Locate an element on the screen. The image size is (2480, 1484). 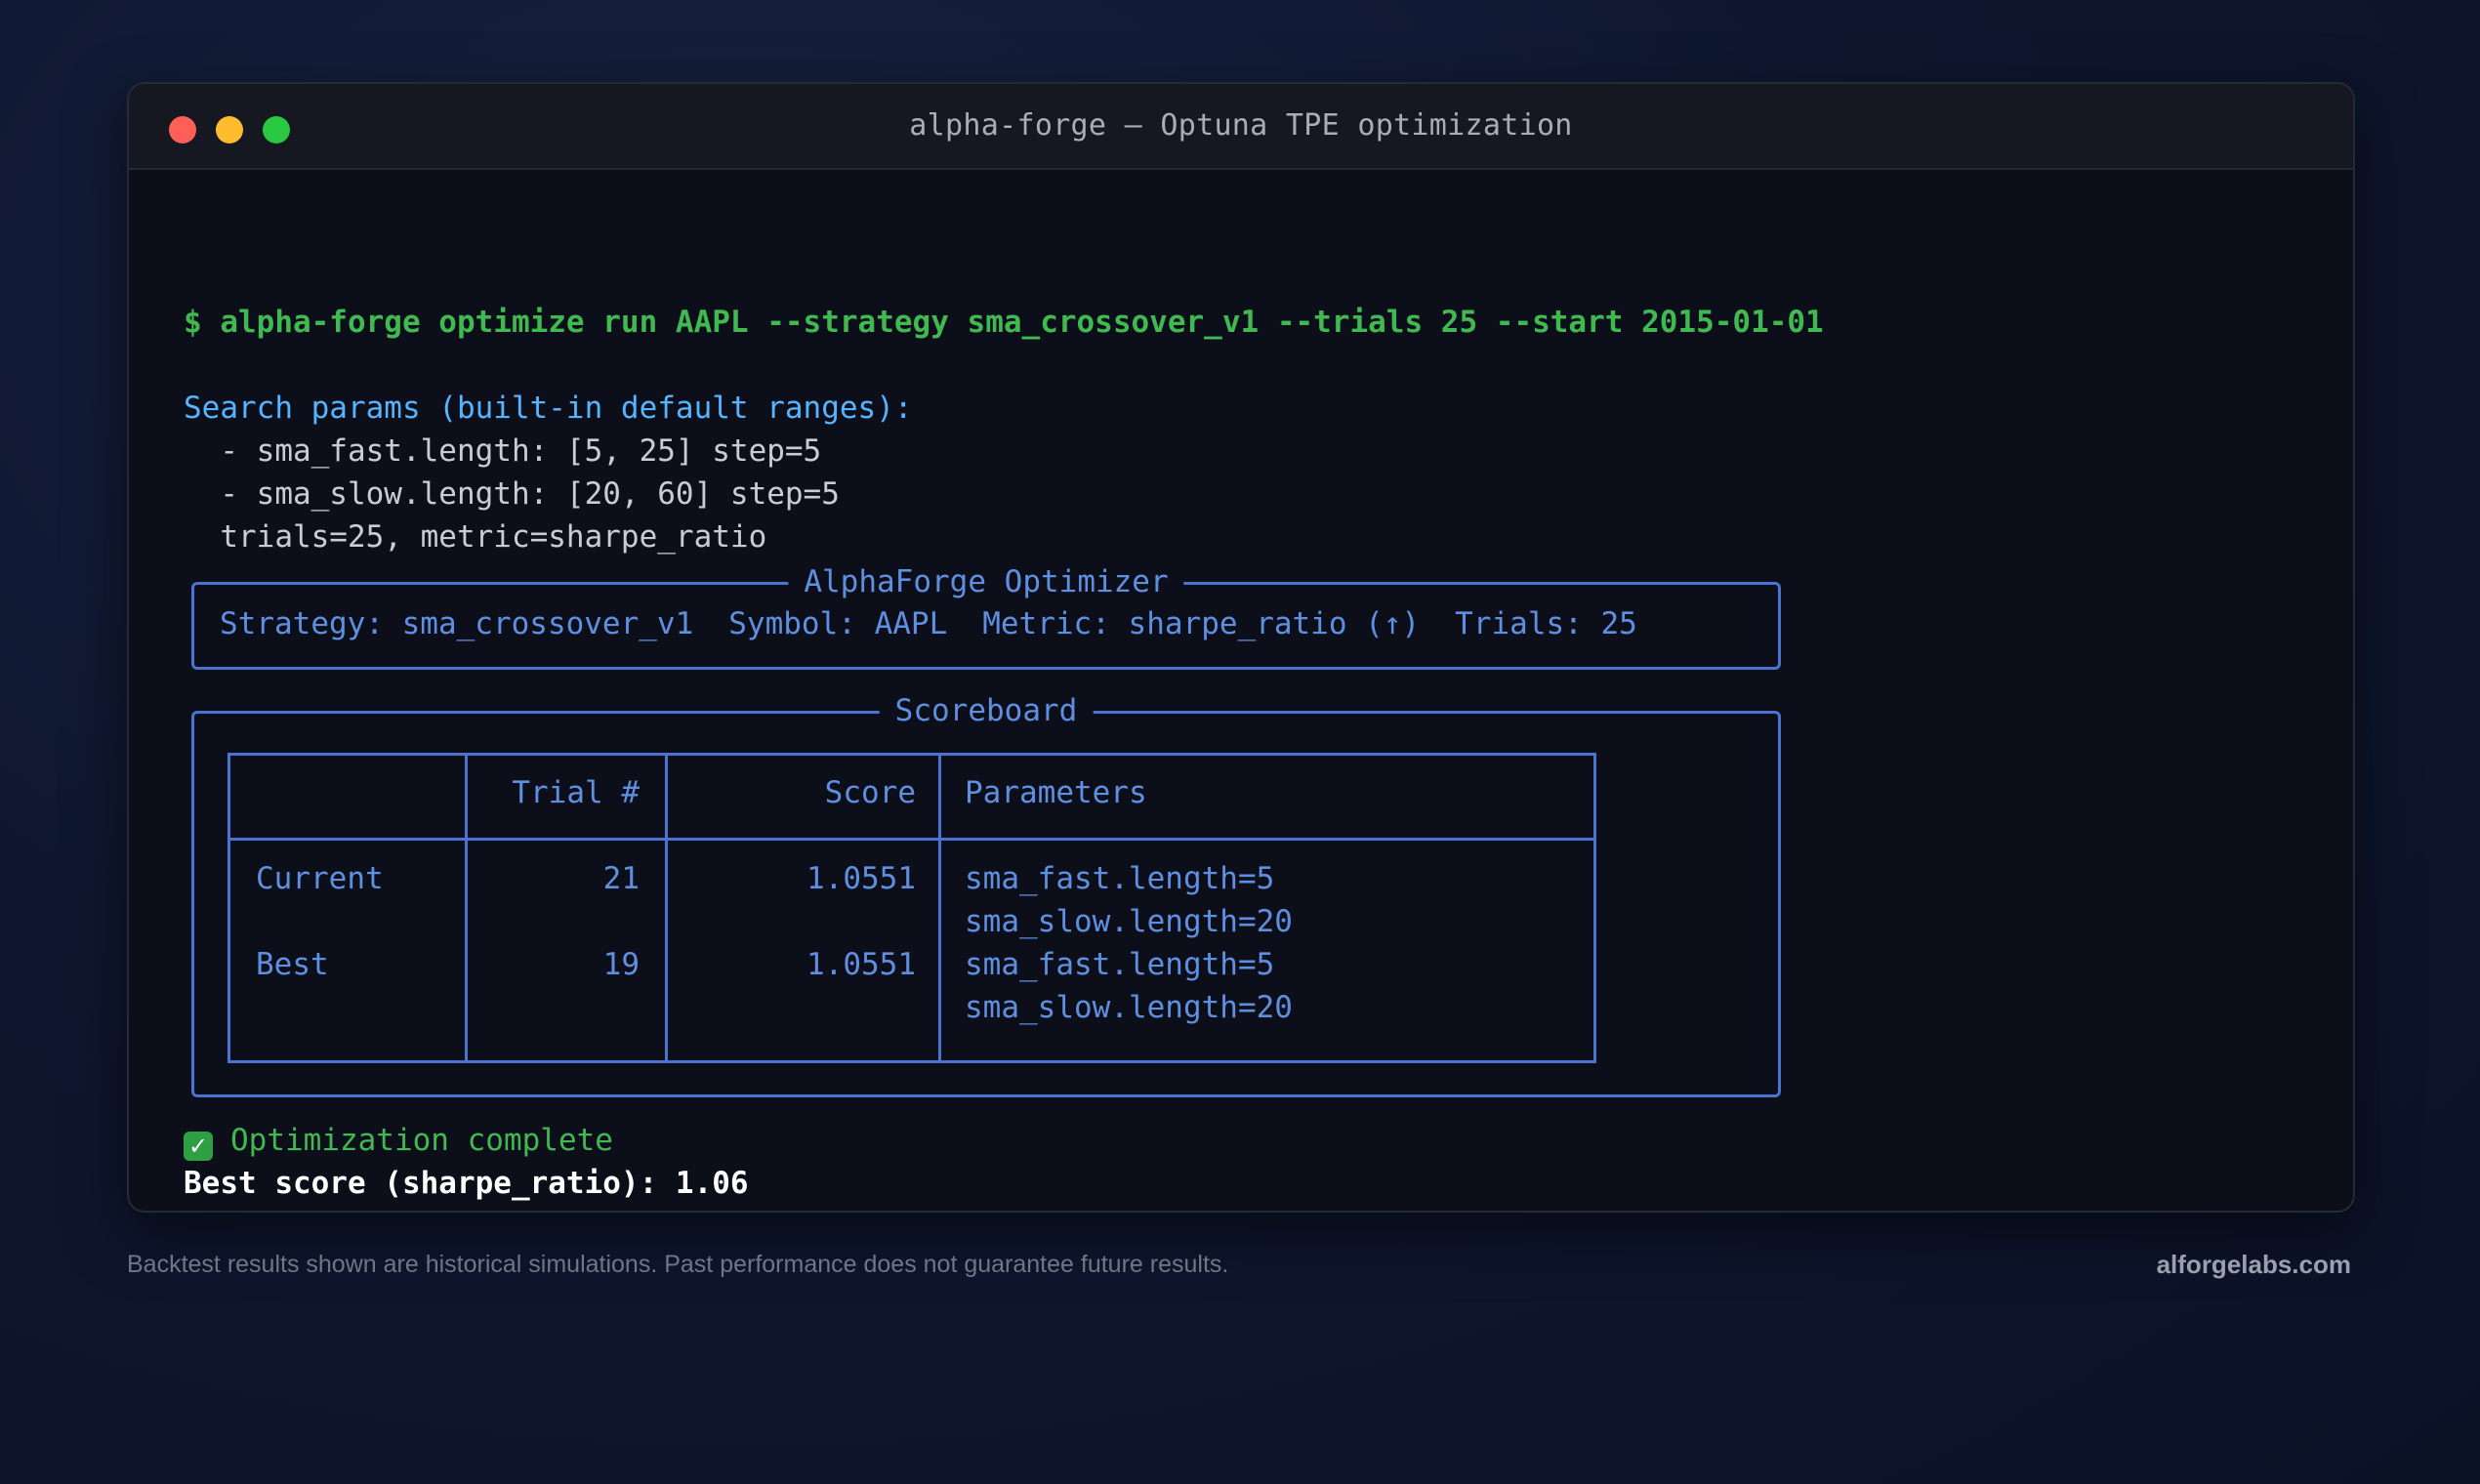
row-current-param-slow: sma_slow.length=20 is located at coordinates (1129, 922).